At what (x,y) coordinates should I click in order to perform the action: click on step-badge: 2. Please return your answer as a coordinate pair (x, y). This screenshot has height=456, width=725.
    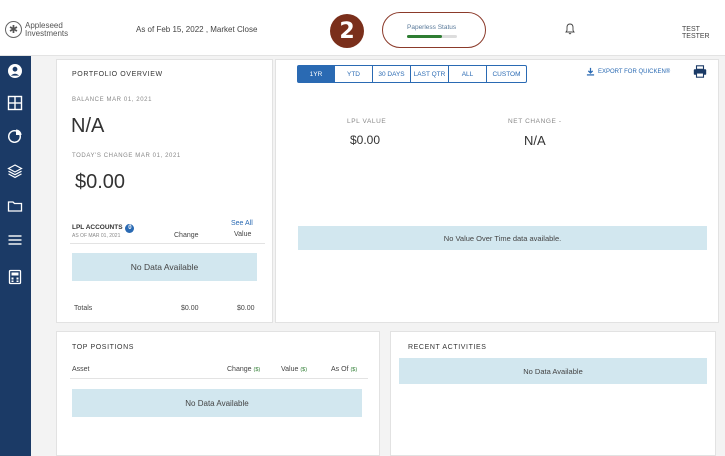
    Looking at the image, I should click on (347, 31).